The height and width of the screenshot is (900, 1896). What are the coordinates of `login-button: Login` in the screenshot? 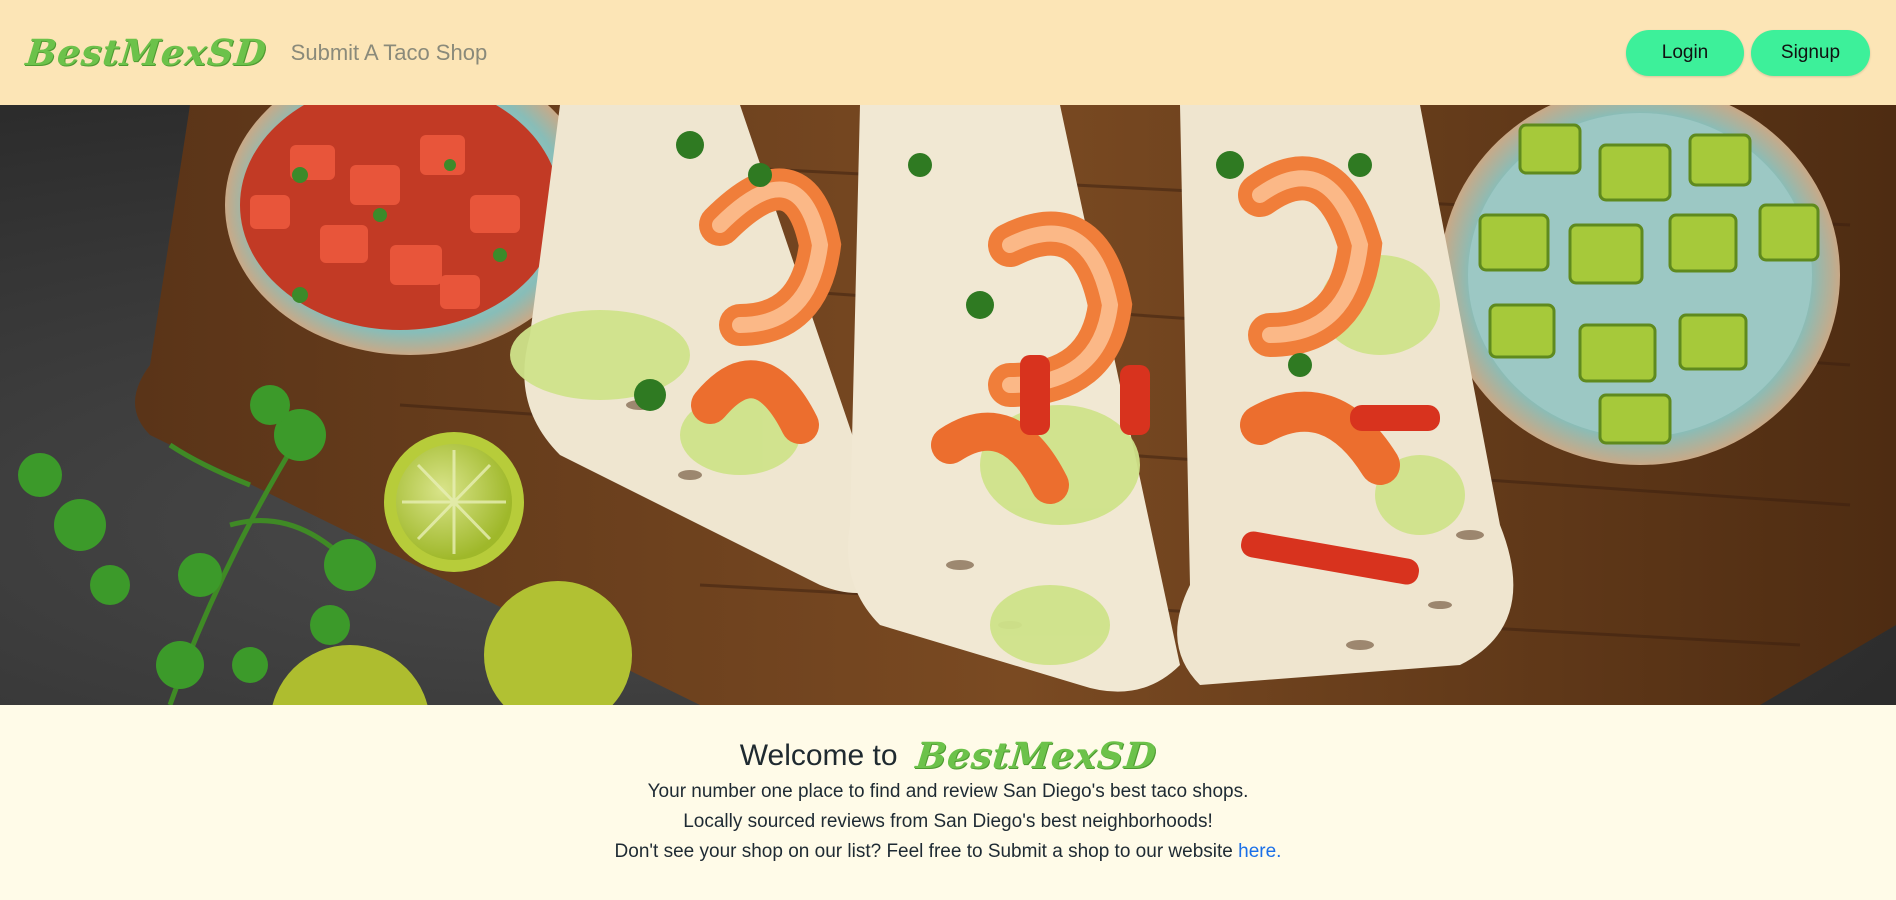 It's located at (1685, 52).